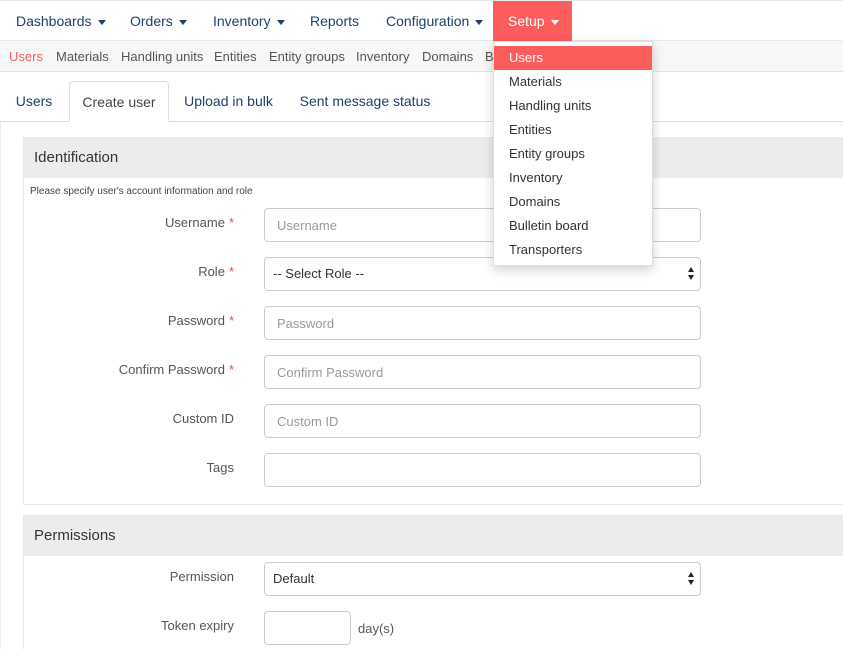 The image size is (843, 649). I want to click on password-input, so click(482, 323).